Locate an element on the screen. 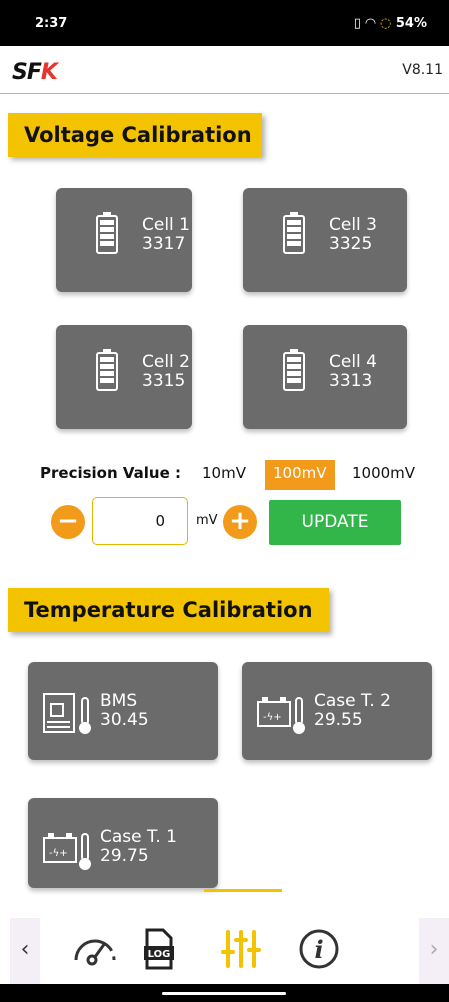 The width and height of the screenshot is (449, 1002). info-icon: i is located at coordinates (319, 949).